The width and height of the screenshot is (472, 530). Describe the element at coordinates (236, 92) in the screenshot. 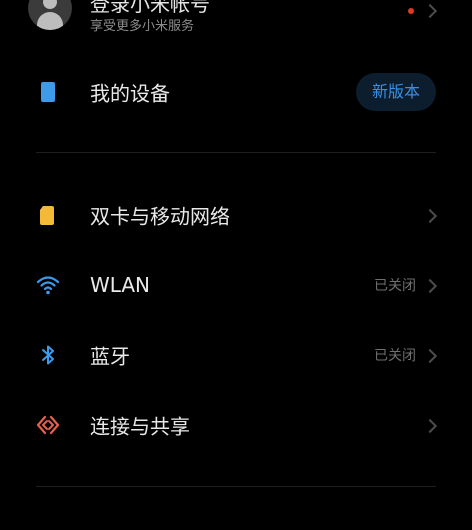

I see `my-device-row: 我的设备 新版本` at that location.